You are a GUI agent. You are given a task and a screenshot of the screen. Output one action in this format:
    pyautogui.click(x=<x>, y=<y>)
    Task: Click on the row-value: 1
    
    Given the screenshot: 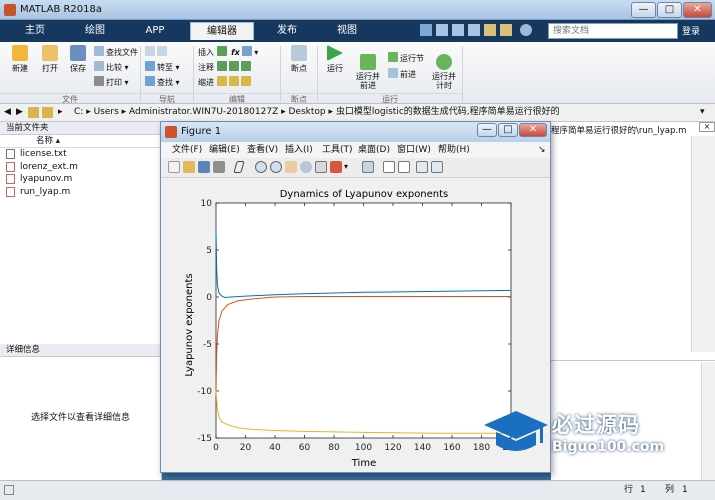 What is the action you would take?
    pyautogui.click(x=643, y=490)
    